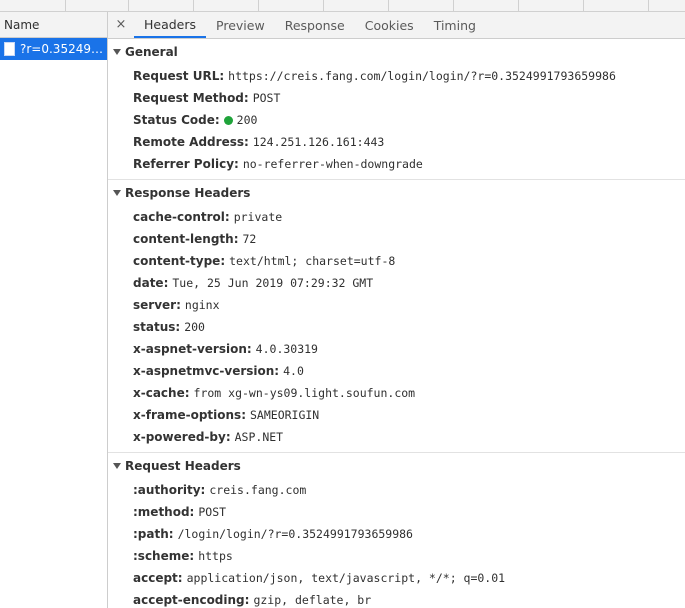 Image resolution: width=685 pixels, height=608 pixels. Describe the element at coordinates (121, 25) in the screenshot. I see `close-icon: ×` at that location.